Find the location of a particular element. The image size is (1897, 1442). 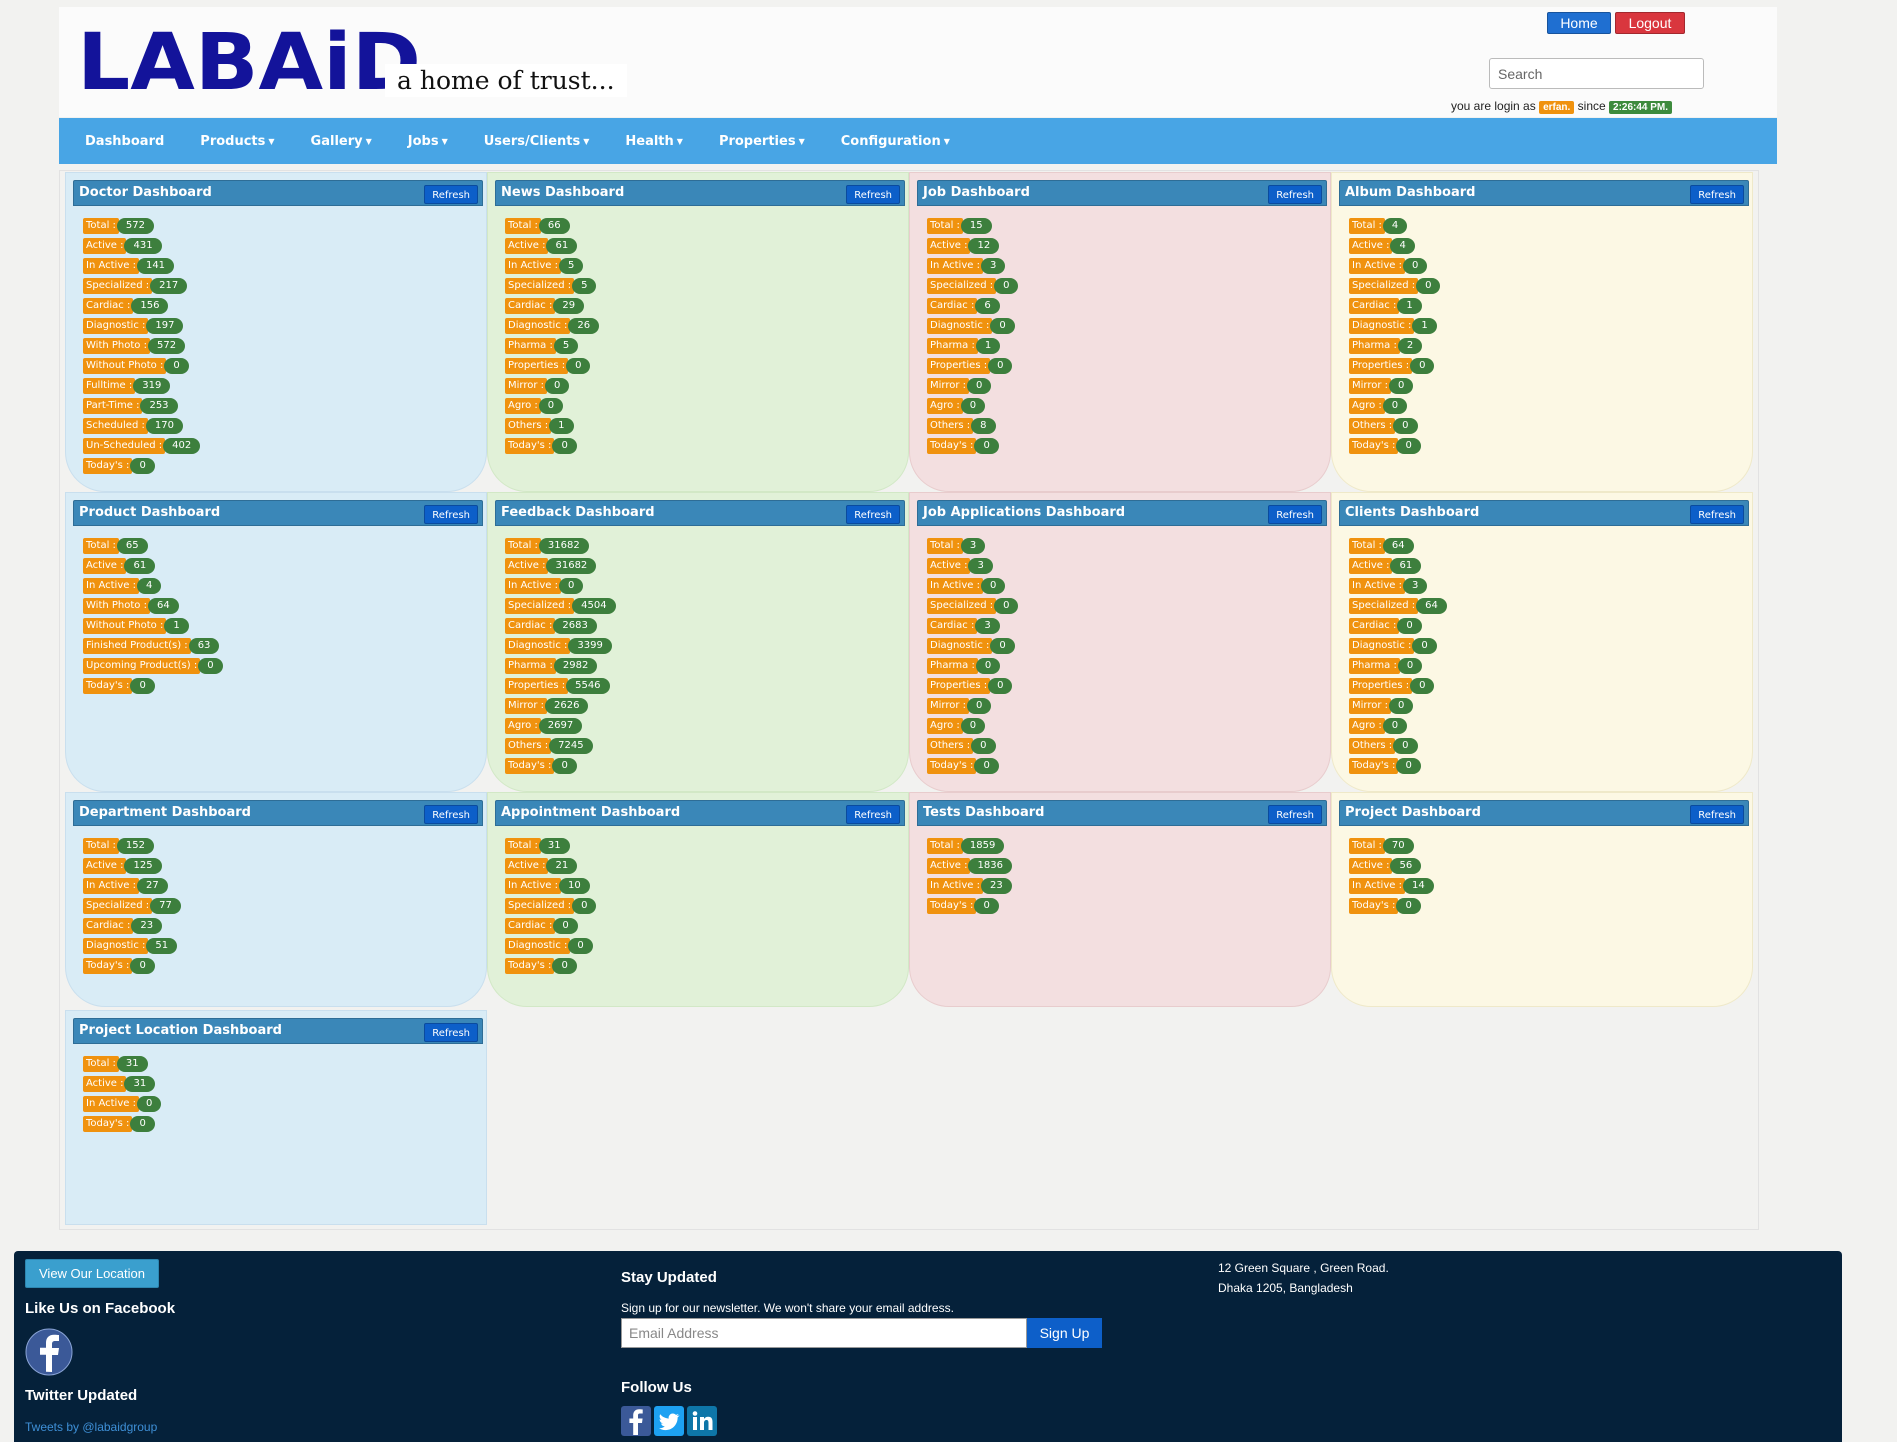

stat-row: Cardiac :156 is located at coordinates (141, 306).